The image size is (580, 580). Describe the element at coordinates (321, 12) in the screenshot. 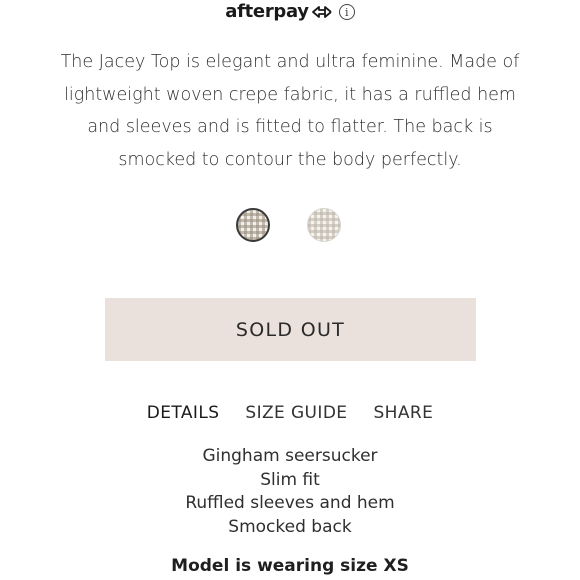

I see `afterpay-arrows-icon` at that location.